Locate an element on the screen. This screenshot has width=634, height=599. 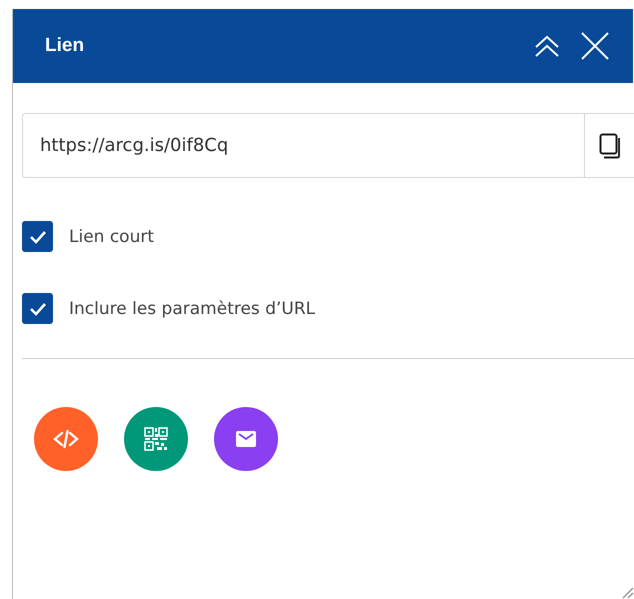
checkbox-label: Lien court is located at coordinates (111, 236).